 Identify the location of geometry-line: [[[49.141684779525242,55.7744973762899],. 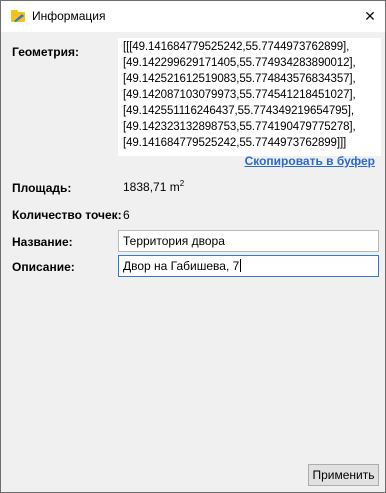
(236, 47).